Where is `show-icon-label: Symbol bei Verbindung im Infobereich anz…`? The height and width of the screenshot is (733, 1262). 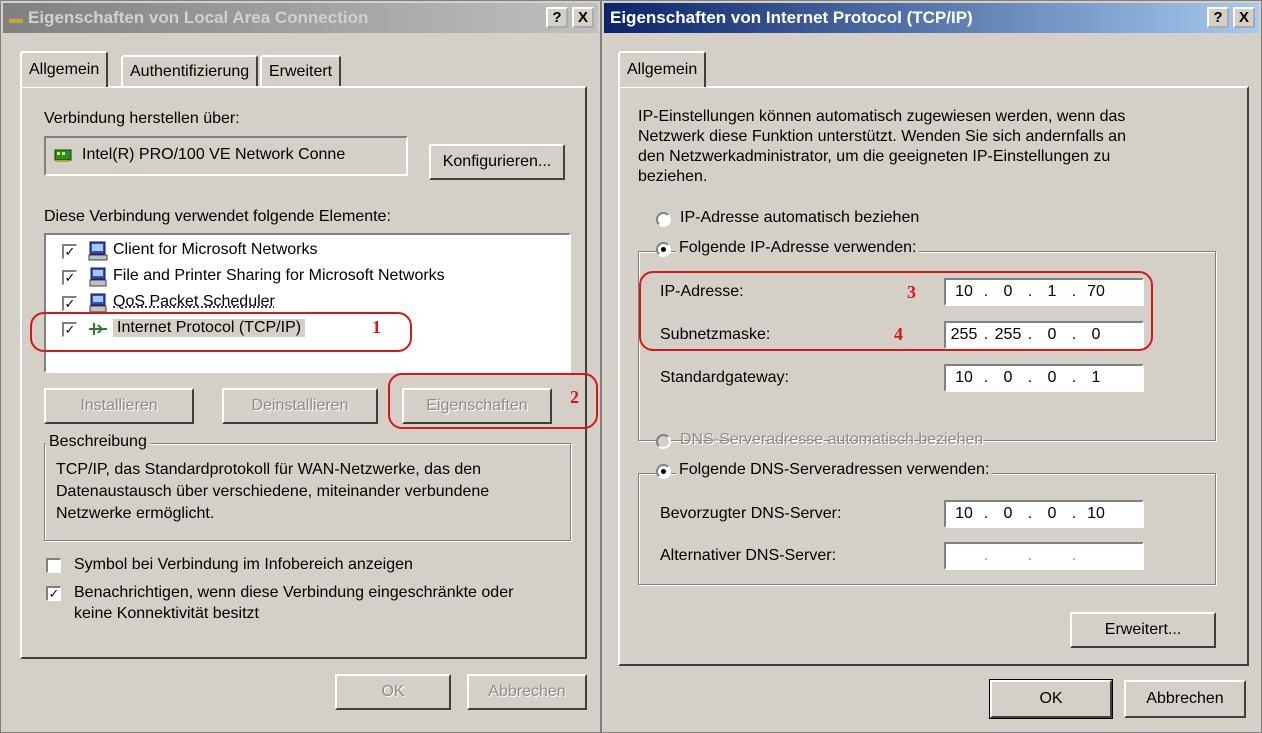
show-icon-label: Symbol bei Verbindung im Infobereich anz… is located at coordinates (243, 564).